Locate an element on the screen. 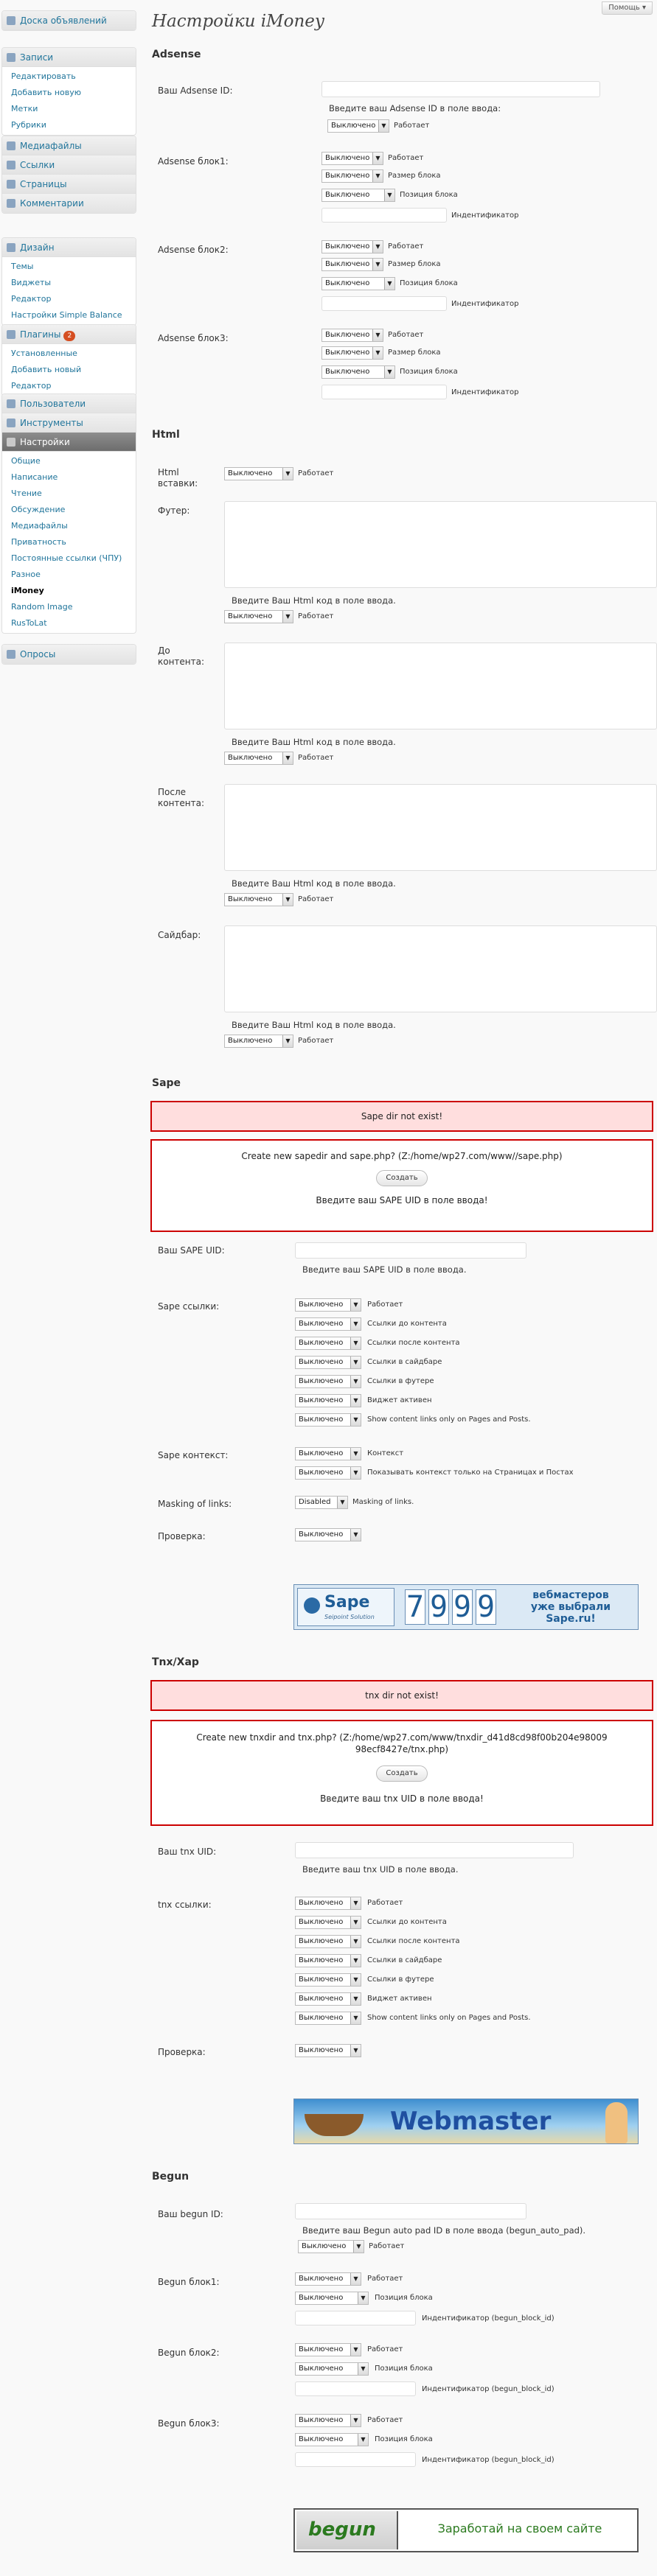  submenu-writing: Написание is located at coordinates (69, 477).